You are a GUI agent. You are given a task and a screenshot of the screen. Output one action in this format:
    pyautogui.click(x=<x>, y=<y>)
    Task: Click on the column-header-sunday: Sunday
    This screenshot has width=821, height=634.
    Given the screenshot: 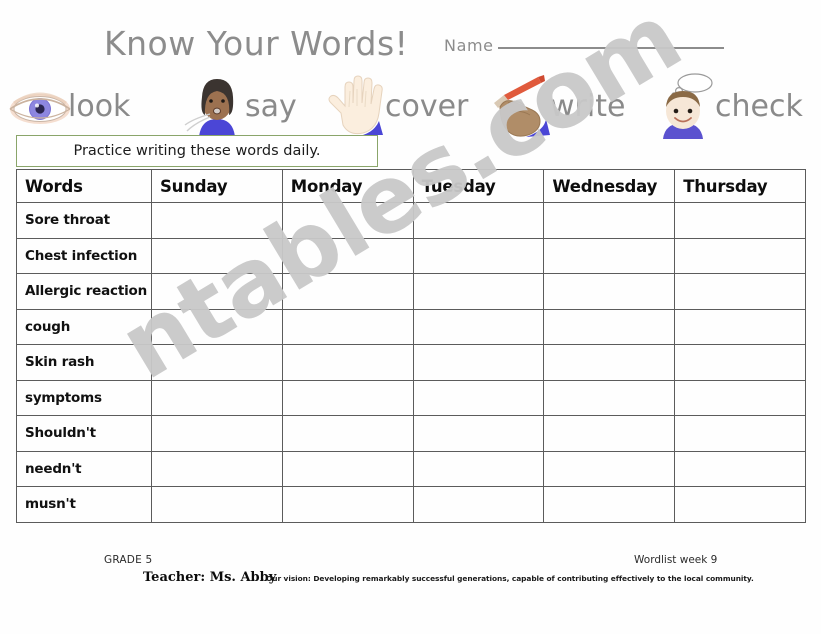 What is the action you would take?
    pyautogui.click(x=217, y=186)
    